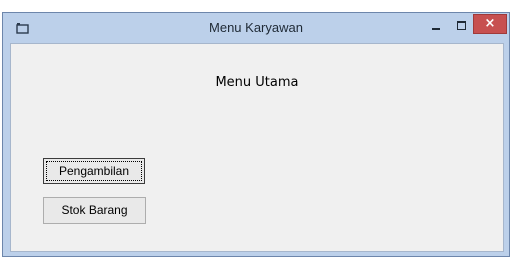  I want to click on close-button: ×, so click(490, 24).